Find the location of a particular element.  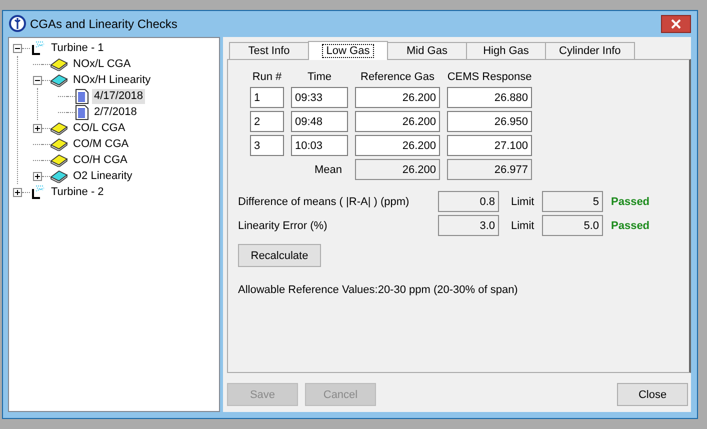

column-header: Time is located at coordinates (319, 77).